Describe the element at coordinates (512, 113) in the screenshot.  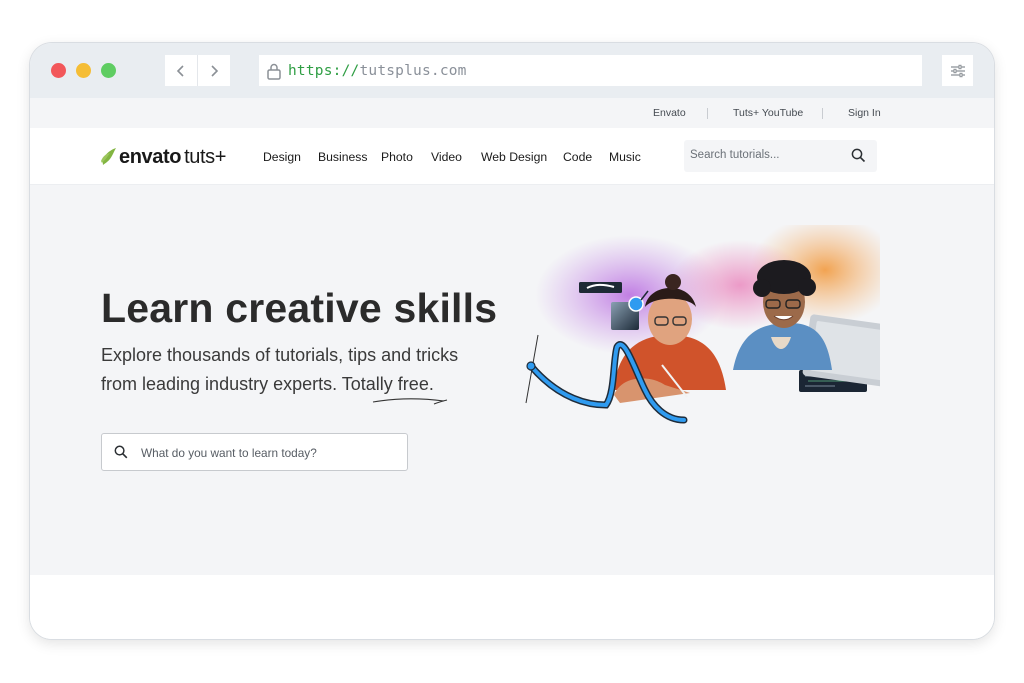
I see `utility-bar: Envato Tuts+ YouTube Sign In` at that location.